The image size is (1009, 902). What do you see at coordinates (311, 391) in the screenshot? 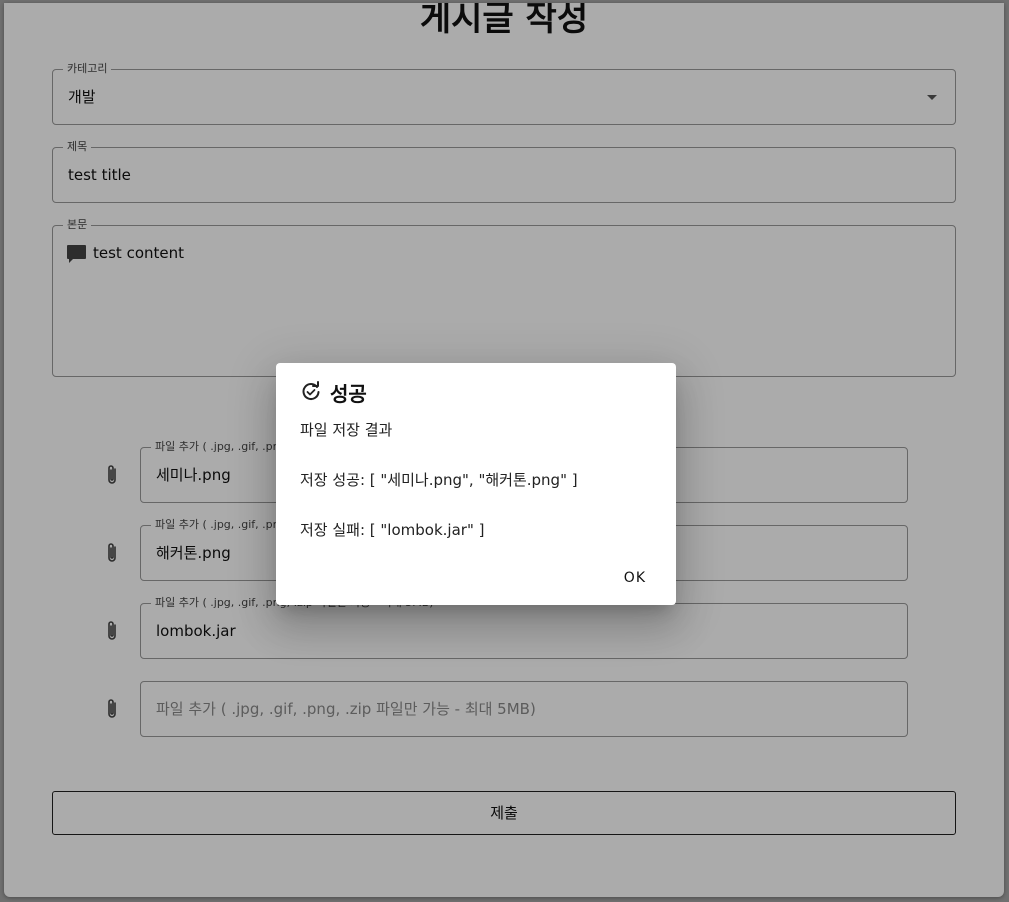
I see `refresh-check-icon` at bounding box center [311, 391].